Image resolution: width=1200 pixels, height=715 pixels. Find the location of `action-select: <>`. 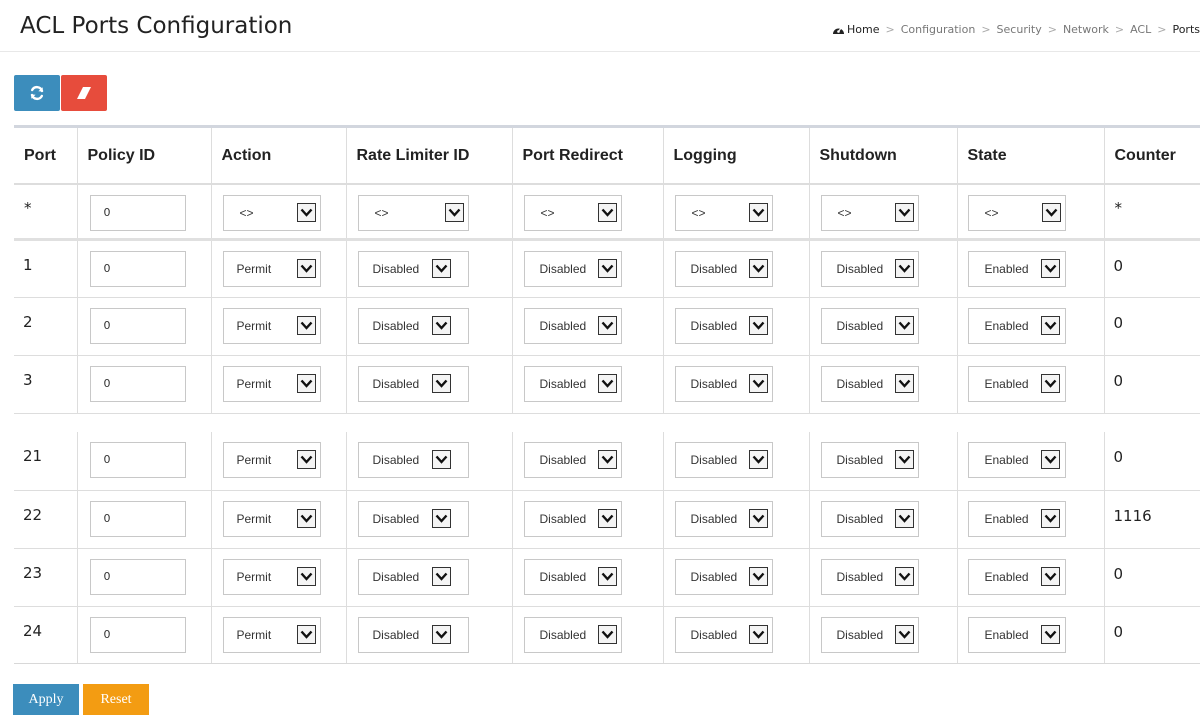

action-select: <> is located at coordinates (271, 213).